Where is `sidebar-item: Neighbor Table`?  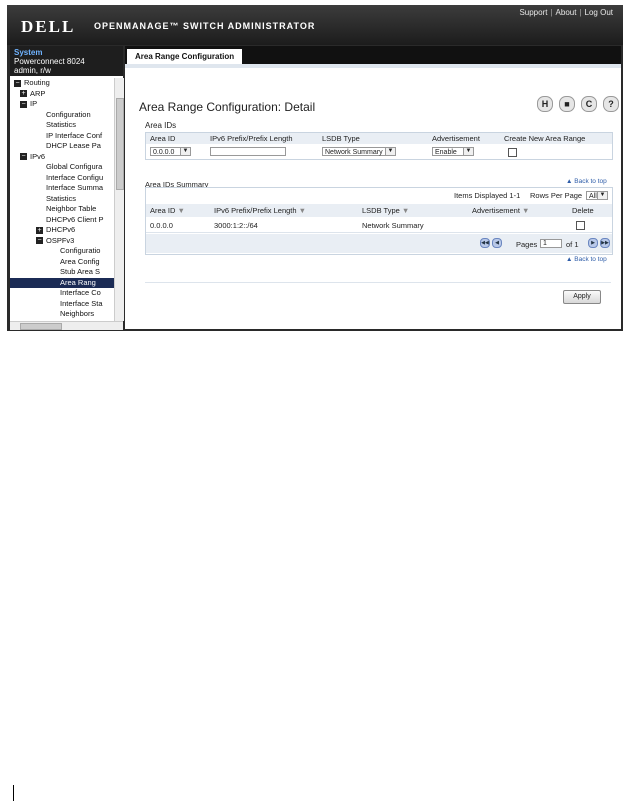 sidebar-item: Neighbor Table is located at coordinates (71, 209).